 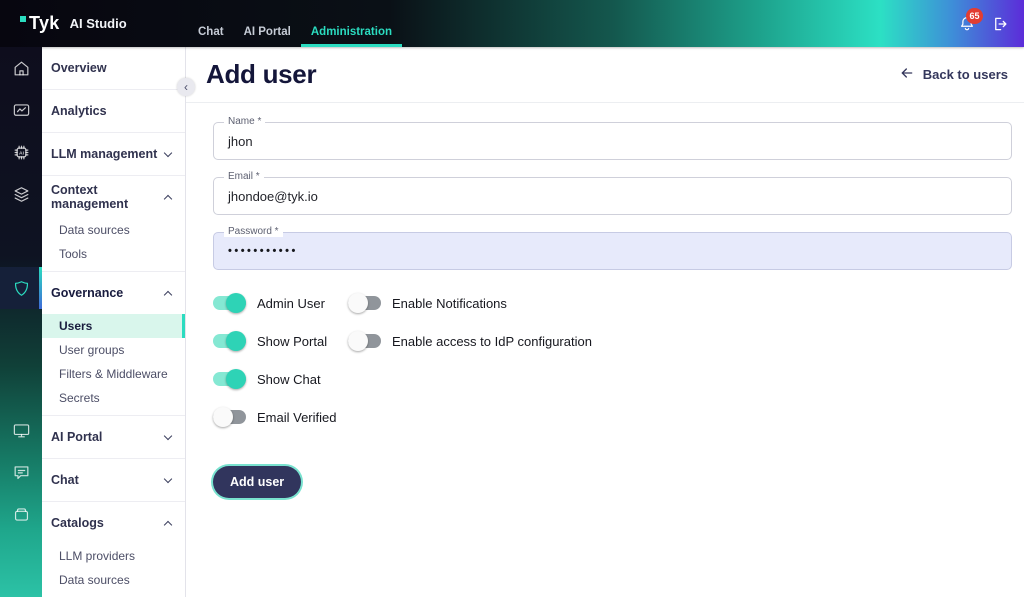 What do you see at coordinates (970, 20) in the screenshot?
I see `notifications-button: 65` at bounding box center [970, 20].